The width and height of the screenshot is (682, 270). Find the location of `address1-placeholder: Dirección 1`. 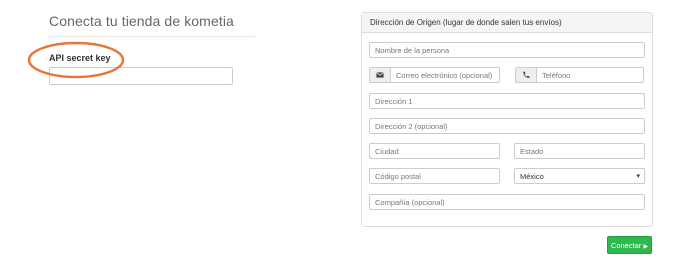

address1-placeholder: Dirección 1 is located at coordinates (394, 101).